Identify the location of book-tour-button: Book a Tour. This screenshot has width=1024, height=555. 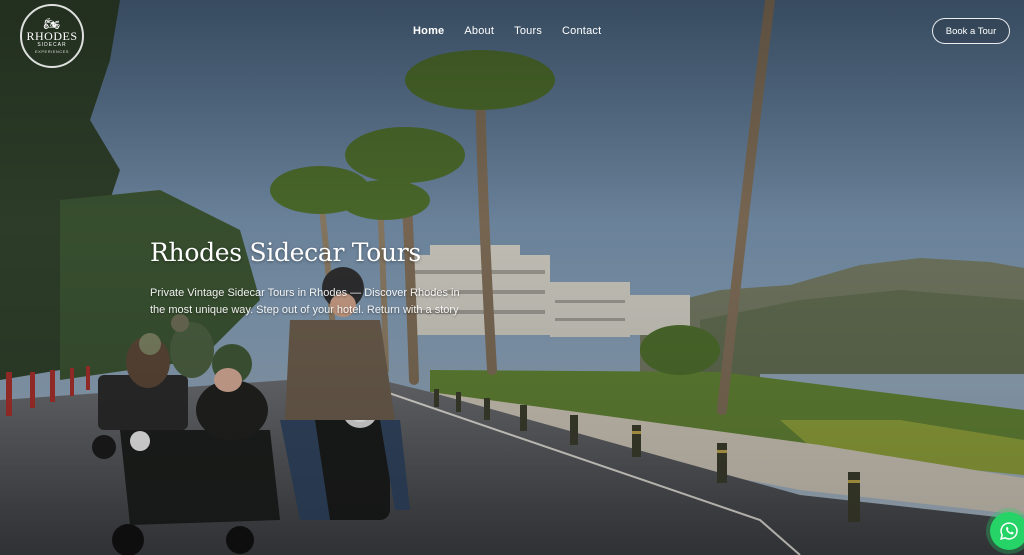
(971, 31).